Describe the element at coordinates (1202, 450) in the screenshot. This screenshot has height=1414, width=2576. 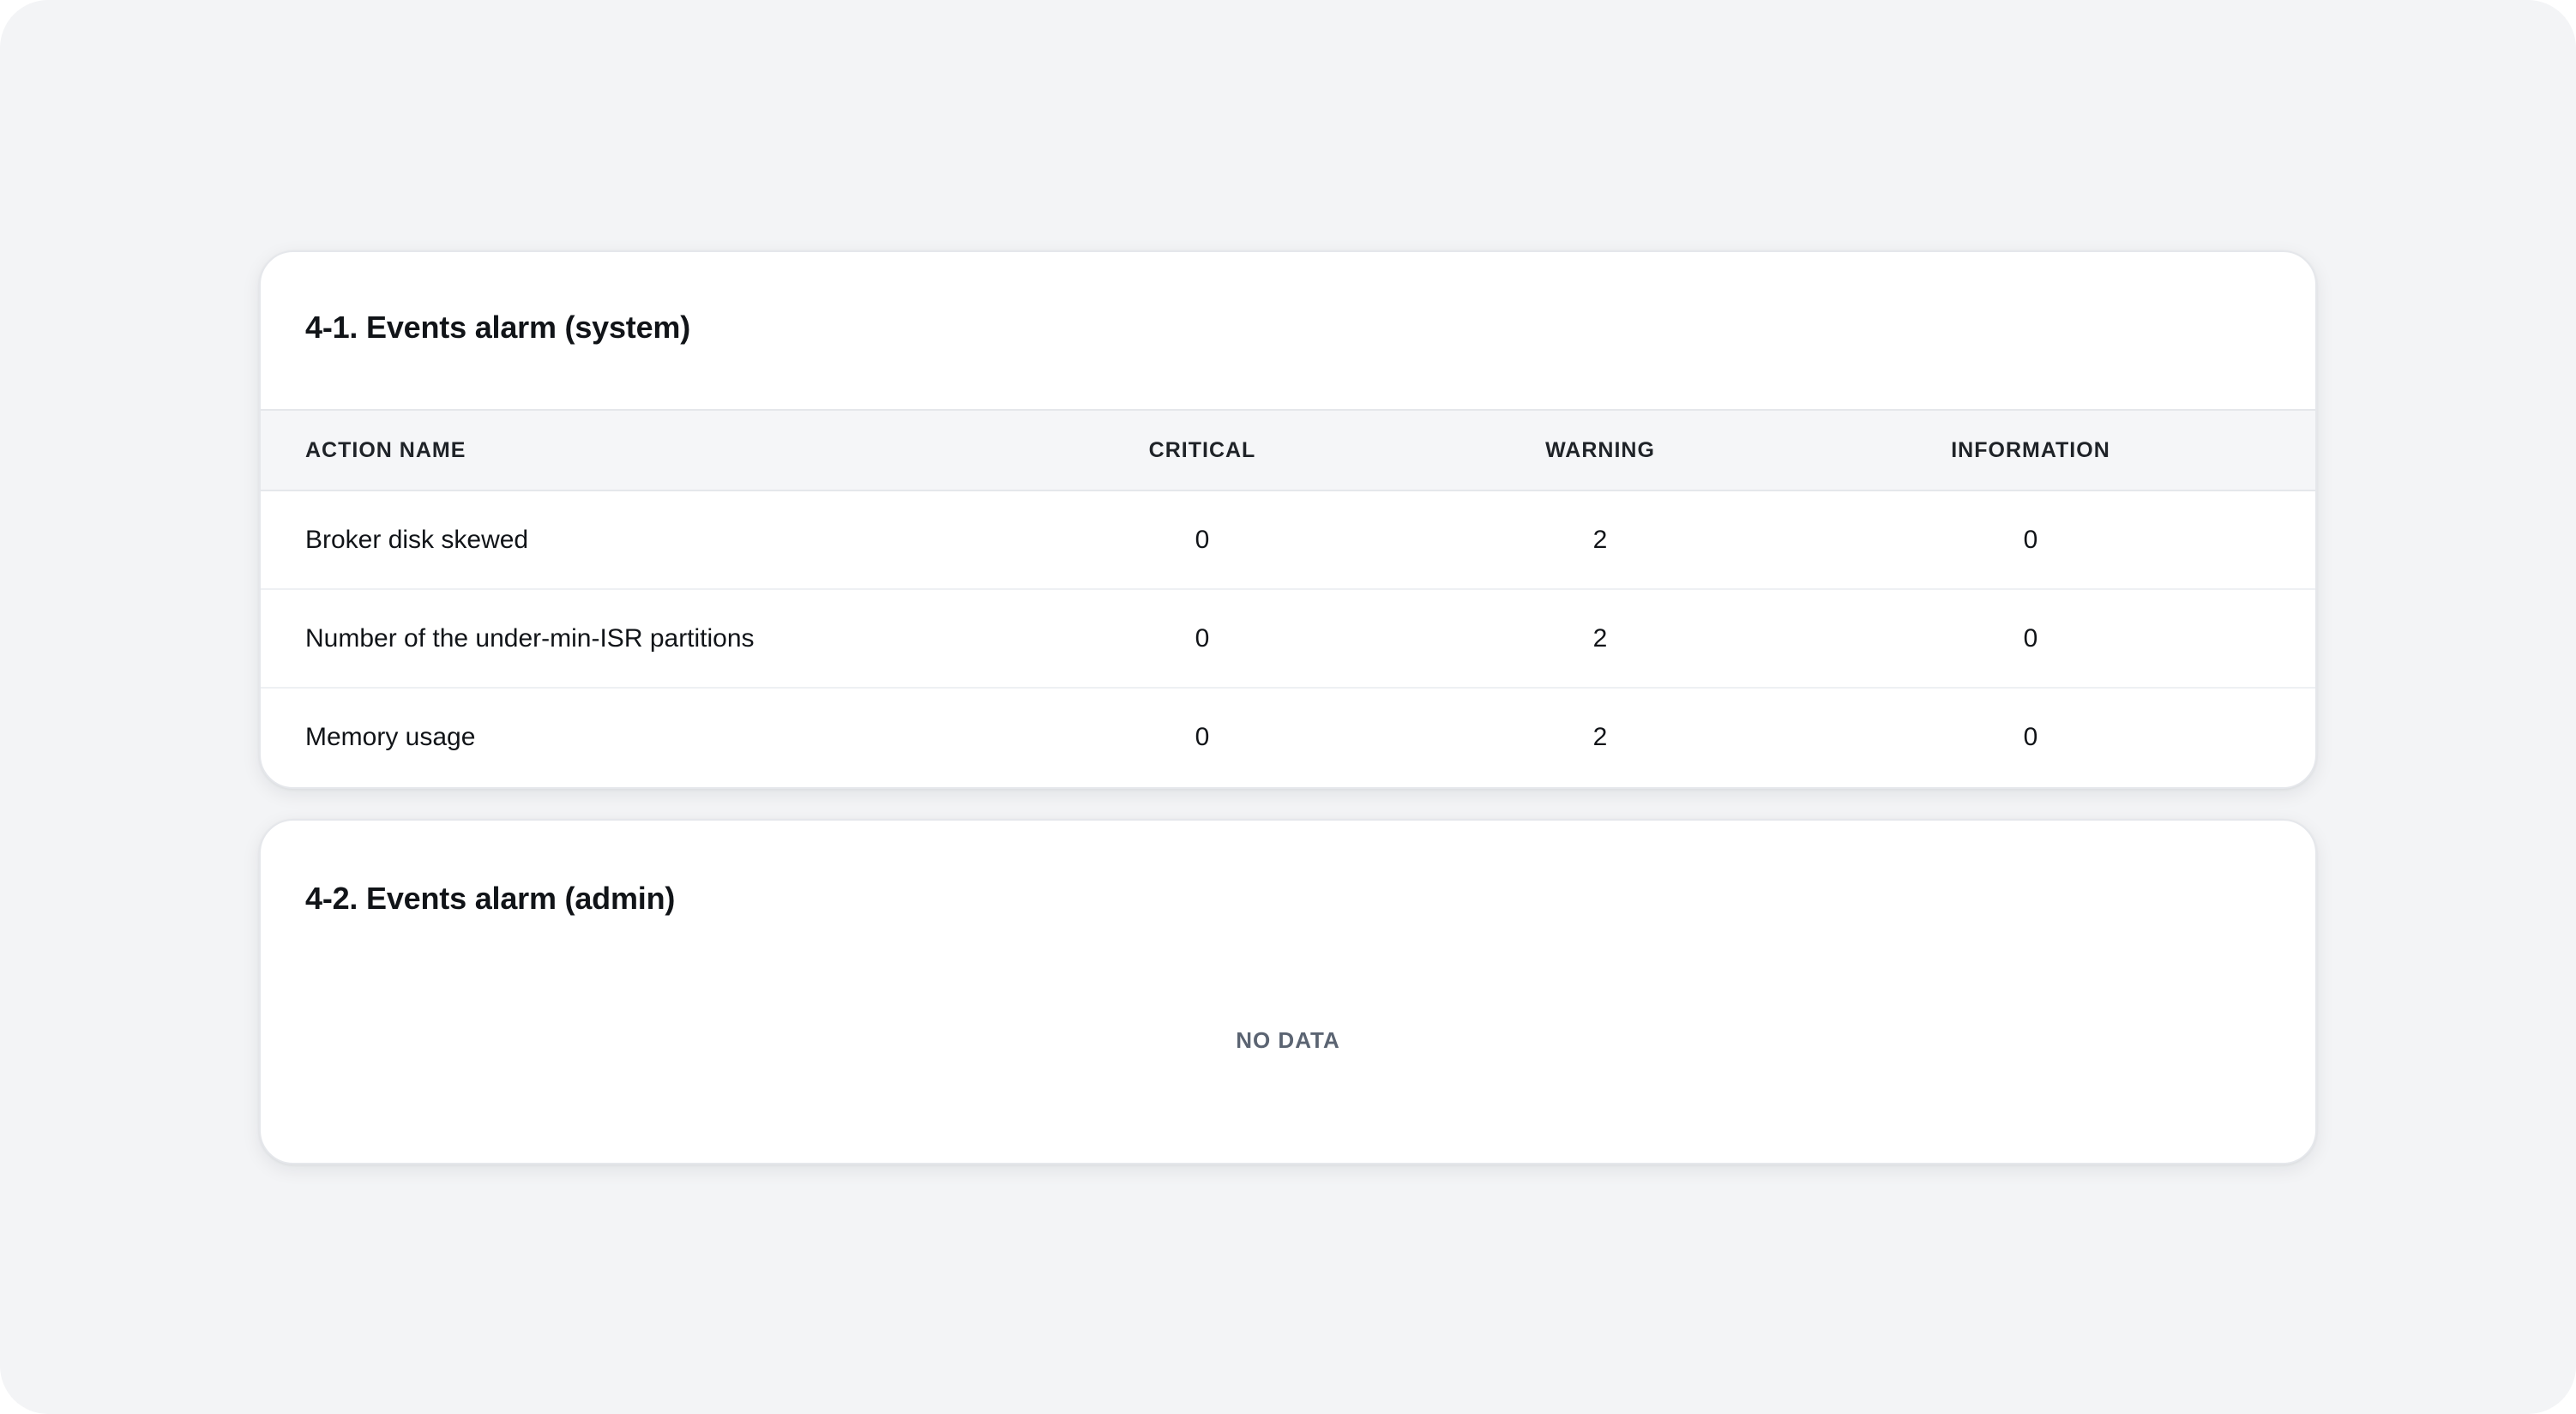
I see `column-header-critical: CRITICAL` at that location.